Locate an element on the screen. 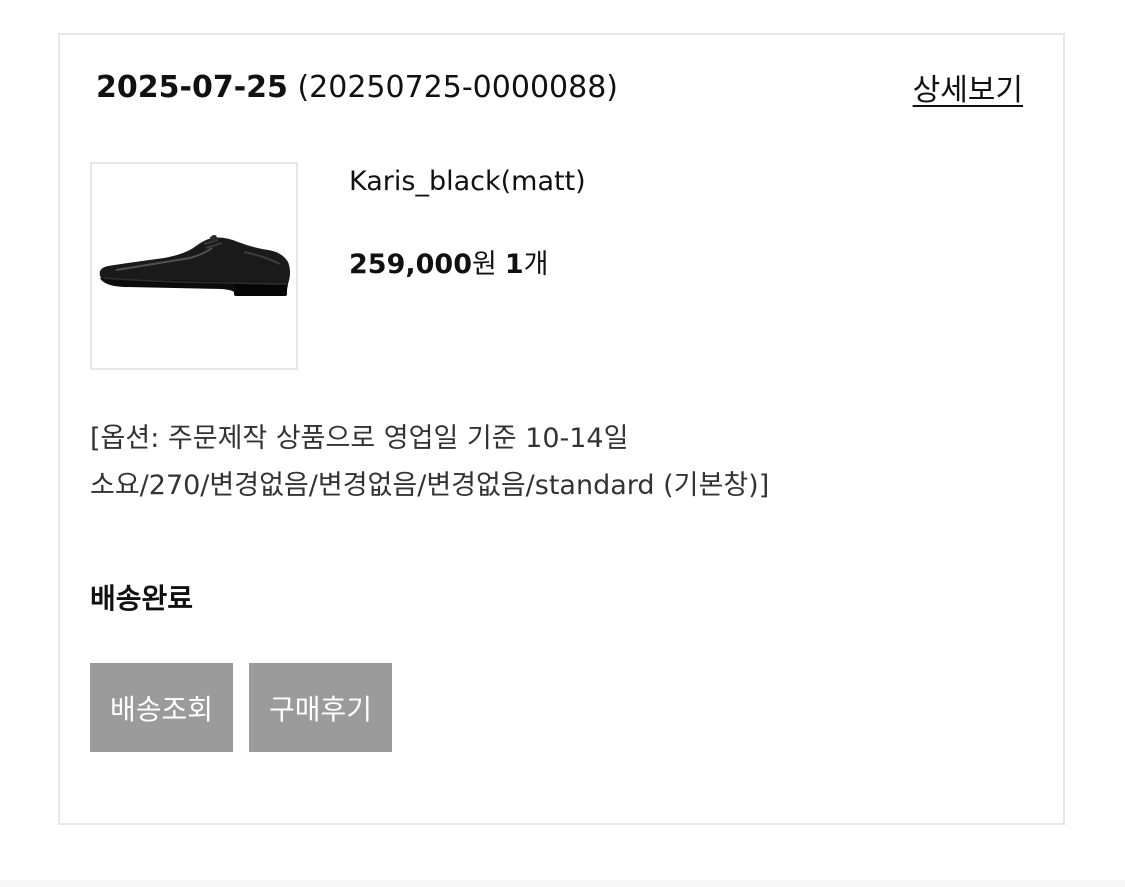  write-review-button: 구매후기 is located at coordinates (320, 707).